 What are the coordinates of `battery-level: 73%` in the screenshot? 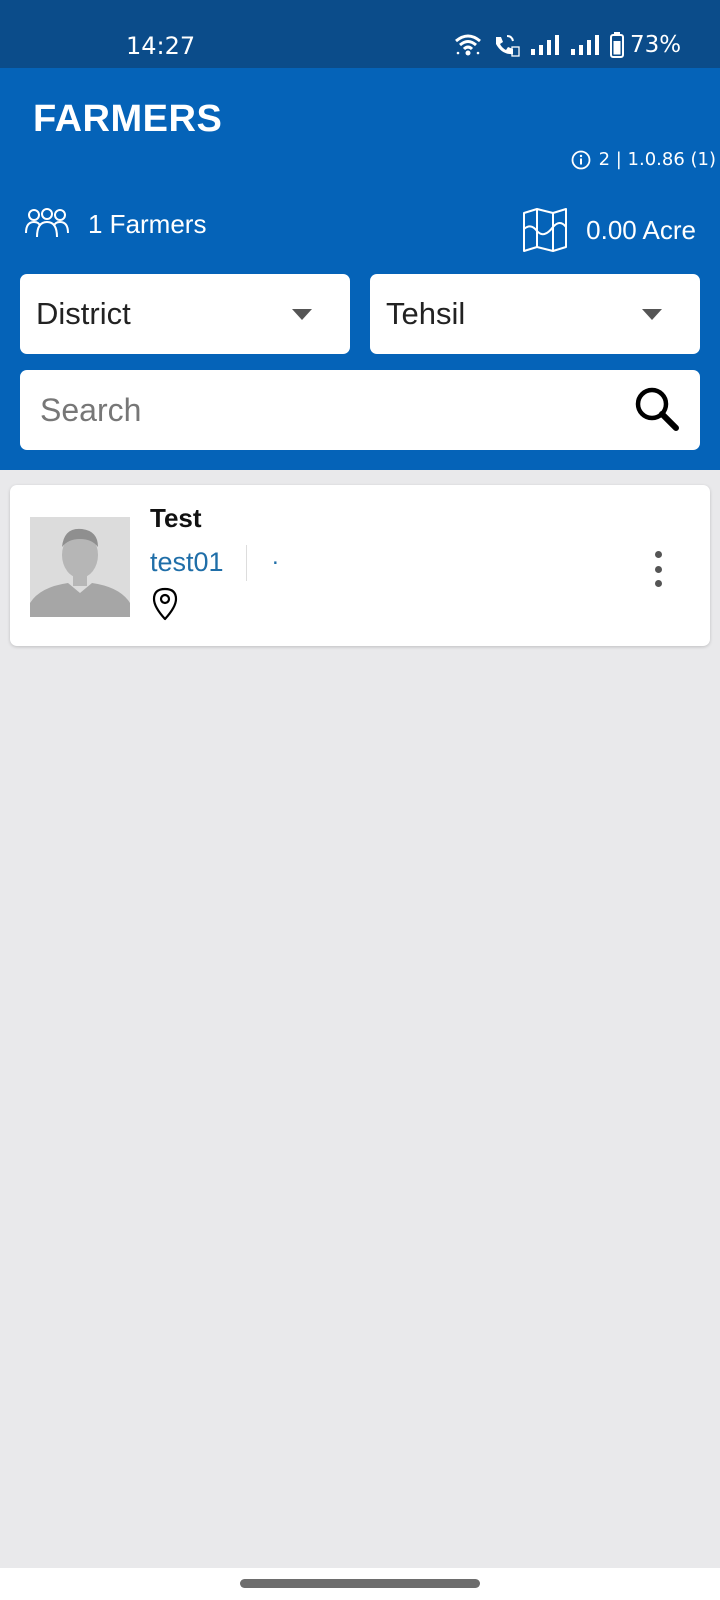 It's located at (656, 45).